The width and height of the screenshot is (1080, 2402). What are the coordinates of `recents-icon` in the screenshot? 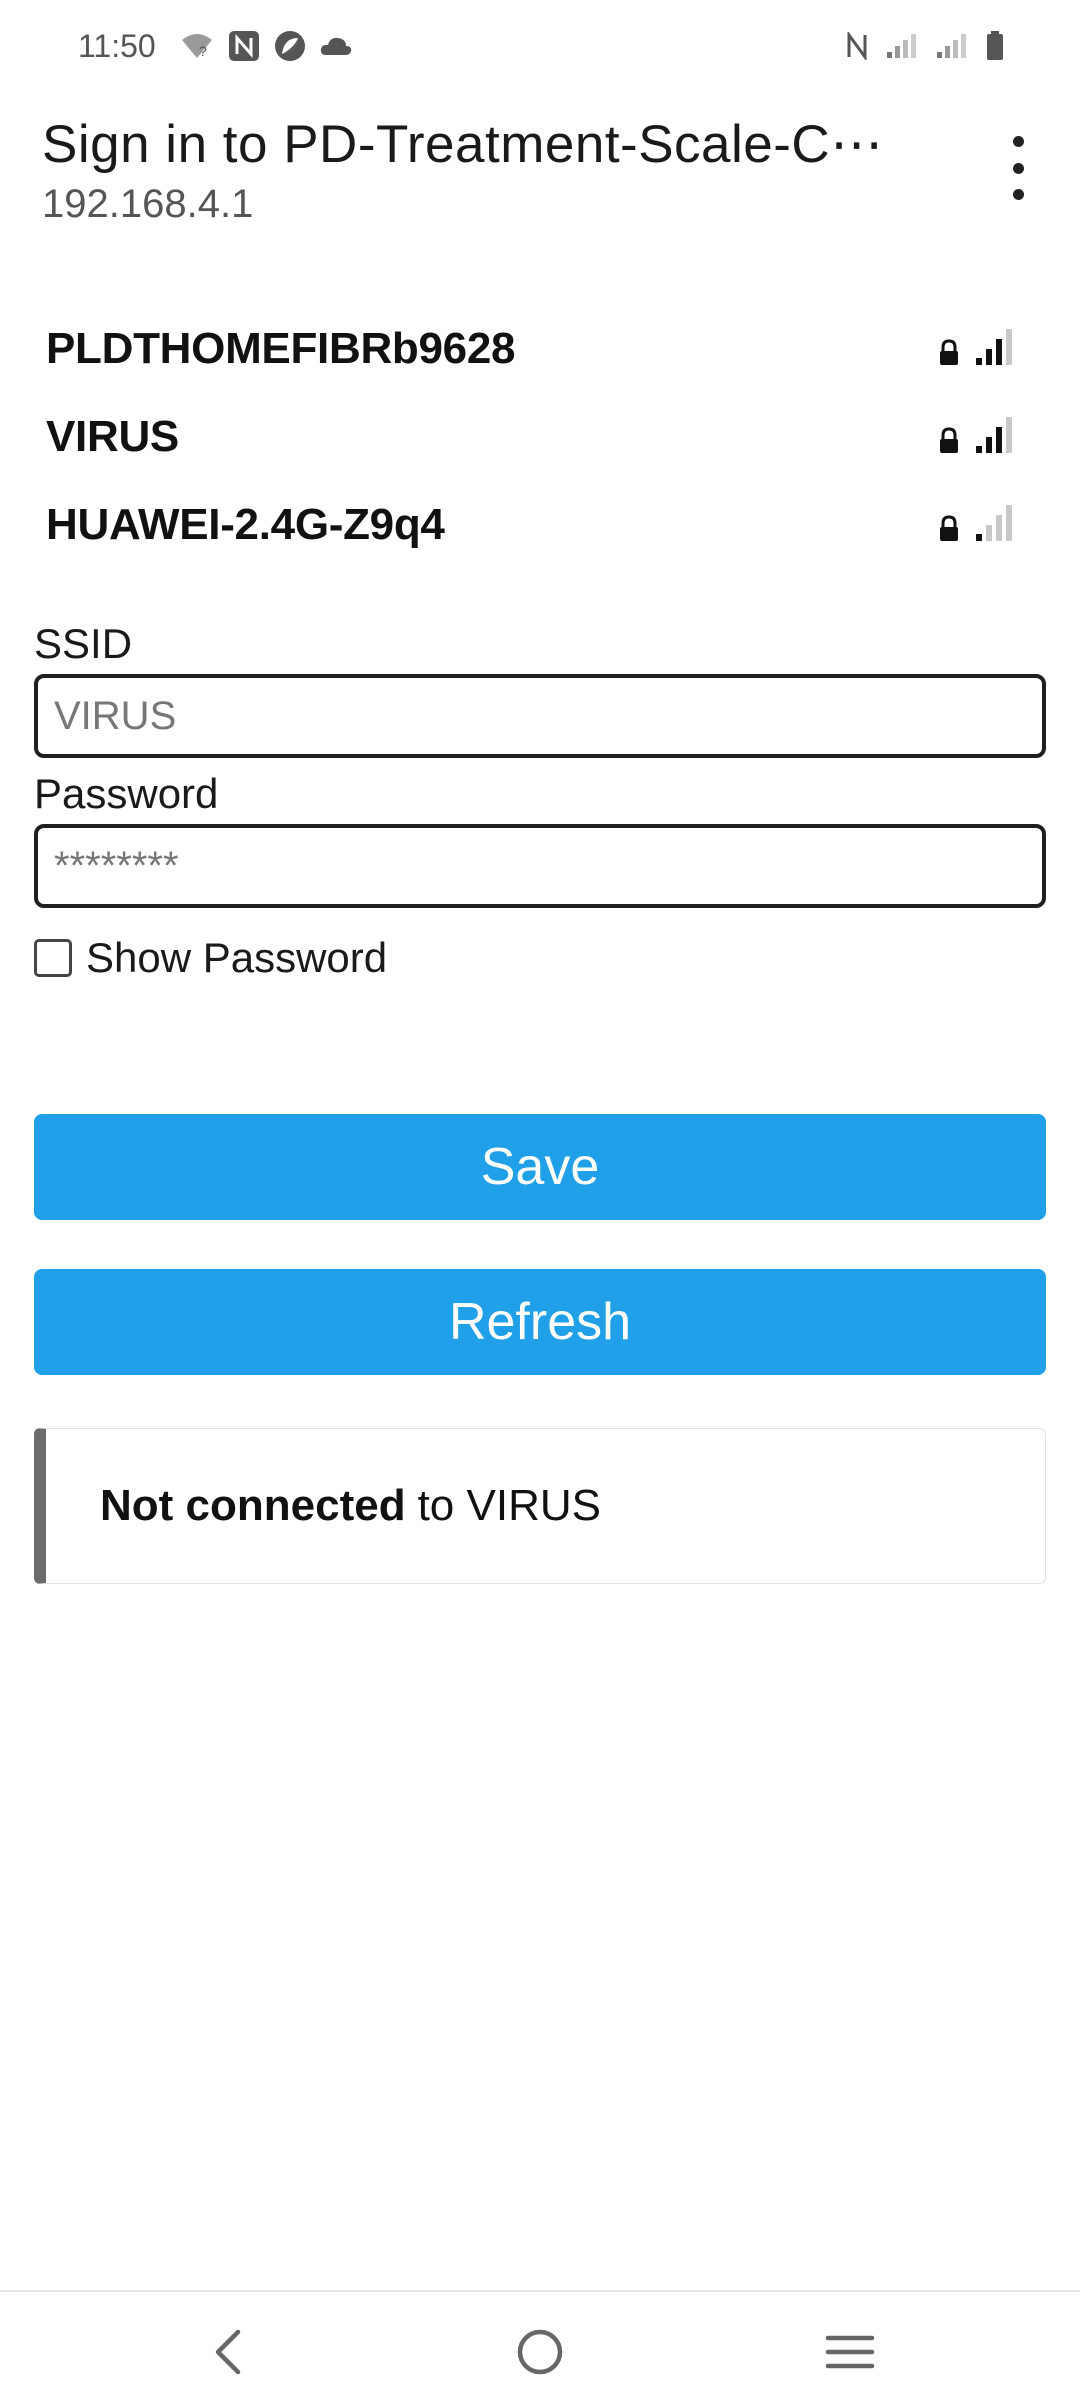 It's located at (850, 2352).